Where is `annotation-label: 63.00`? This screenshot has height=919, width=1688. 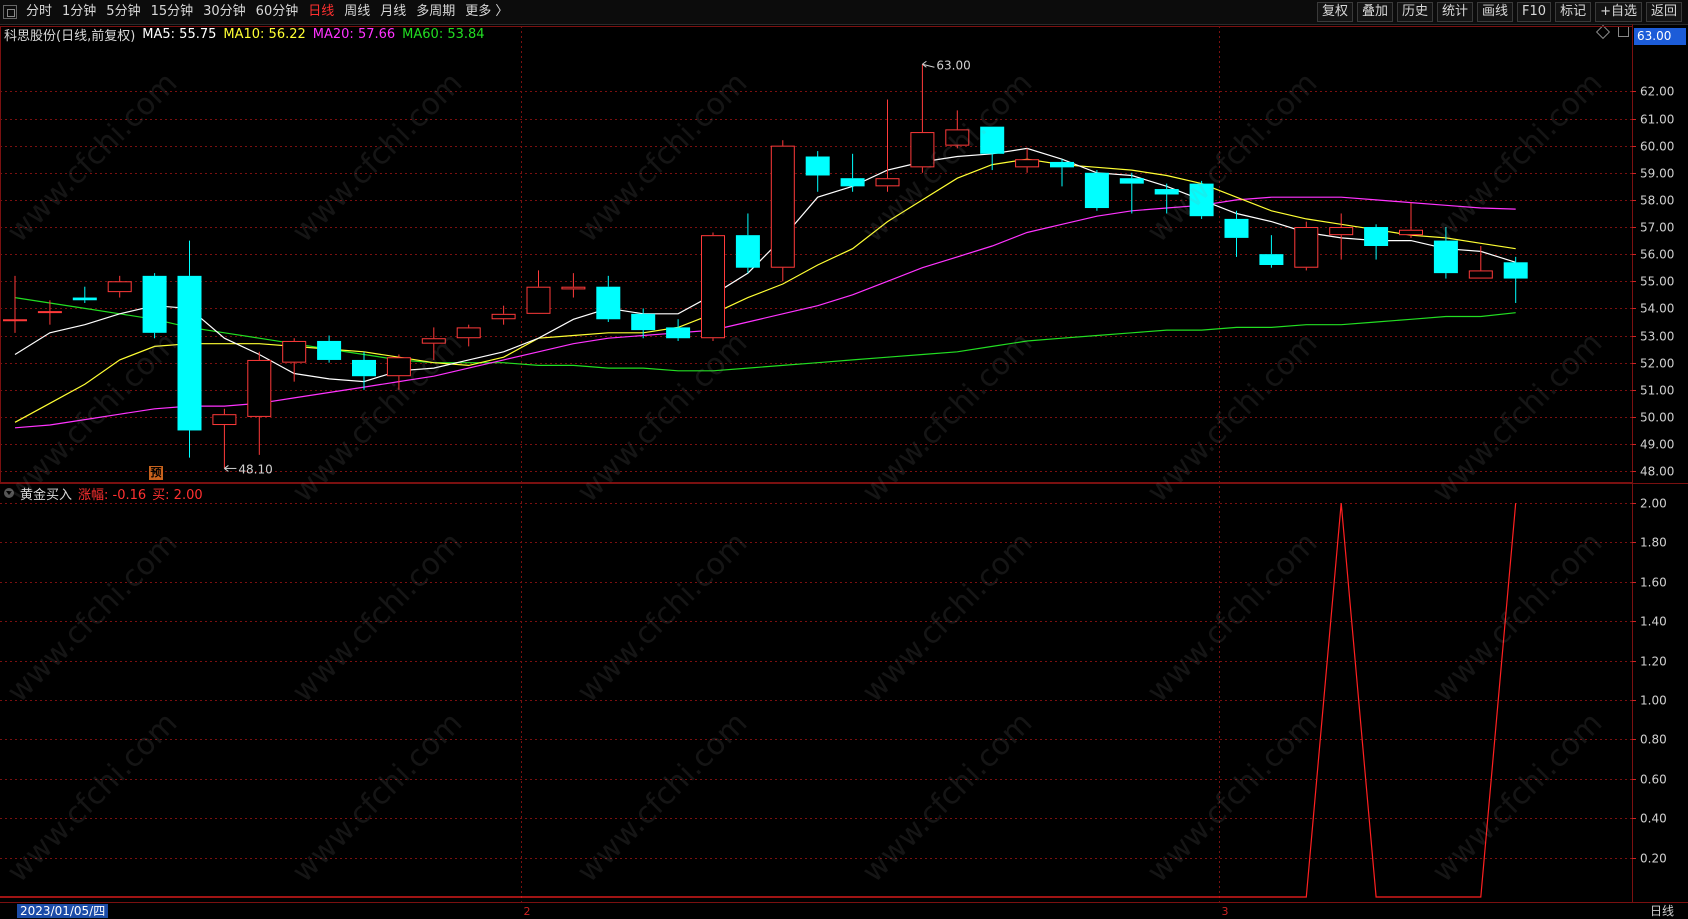 annotation-label: 63.00 is located at coordinates (953, 65).